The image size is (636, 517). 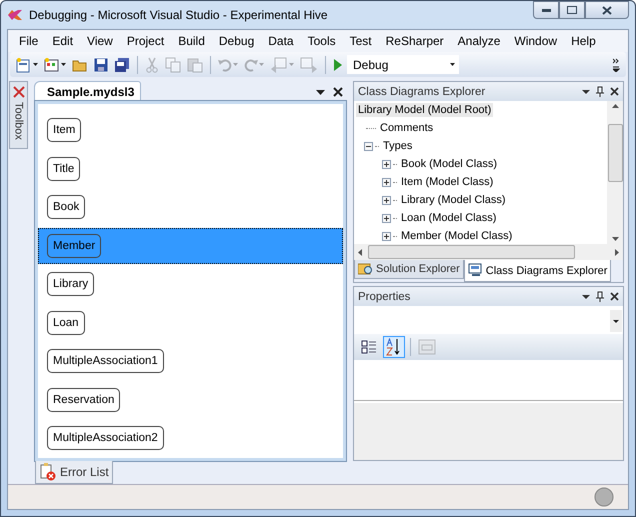 What do you see at coordinates (29, 41) in the screenshot?
I see `menu-item: File` at bounding box center [29, 41].